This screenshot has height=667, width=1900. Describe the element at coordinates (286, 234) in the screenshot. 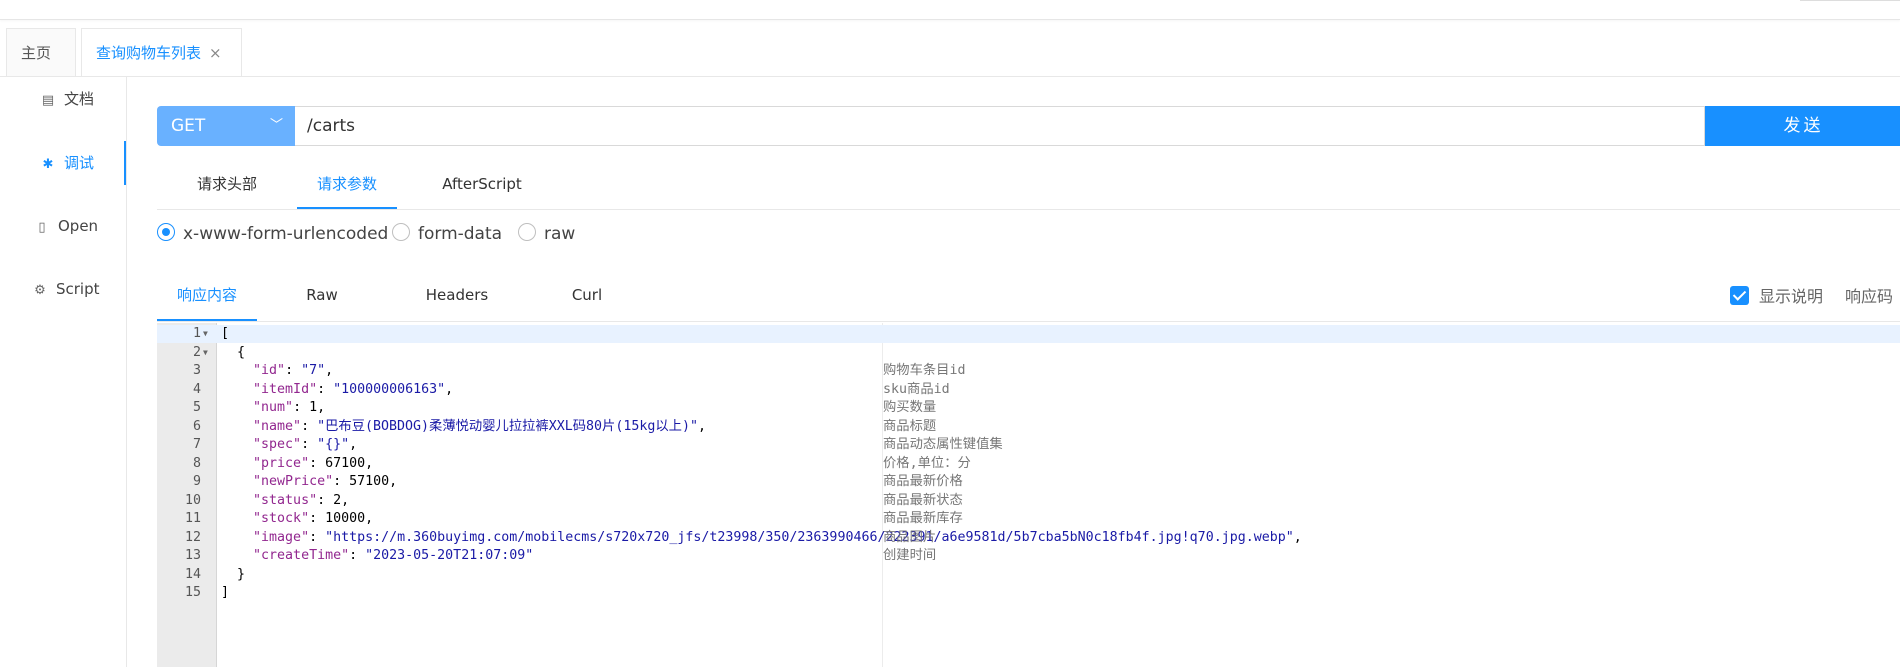

I see `radio-label: x-www-form-urlencoded` at that location.